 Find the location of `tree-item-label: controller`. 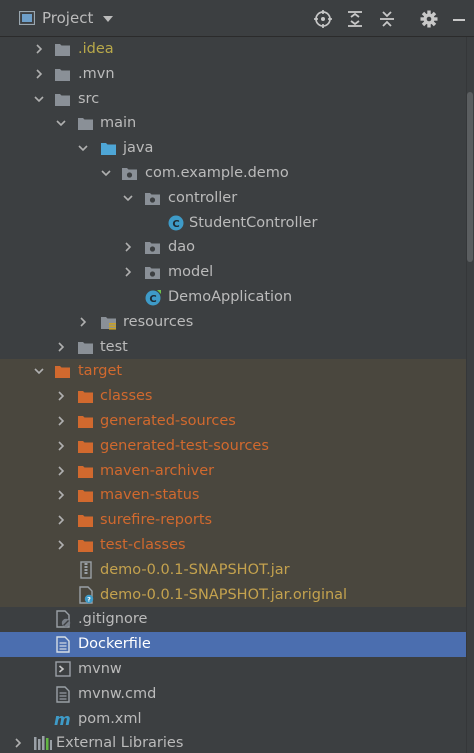

tree-item-label: controller is located at coordinates (203, 197).